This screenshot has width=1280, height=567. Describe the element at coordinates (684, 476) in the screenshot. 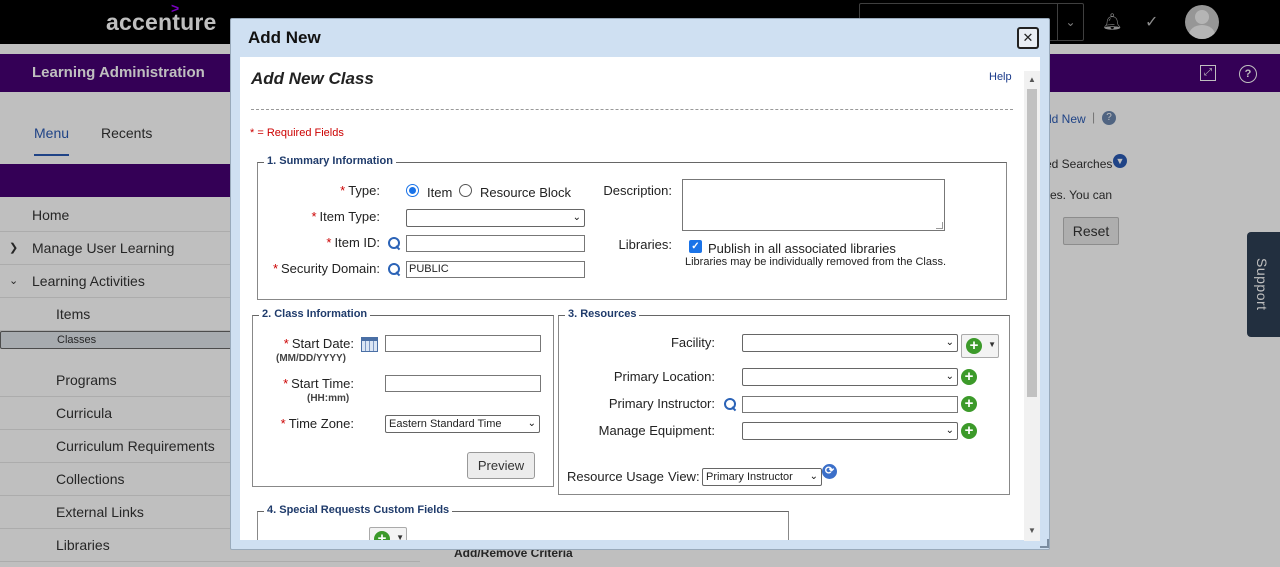

I see `view-label: View:` at that location.